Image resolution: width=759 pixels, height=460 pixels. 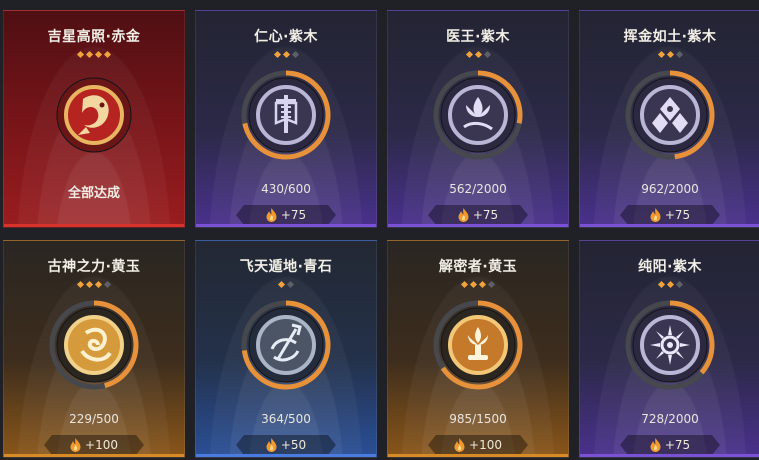 What do you see at coordinates (94, 419) in the screenshot?
I see `progress-count: 229/500` at bounding box center [94, 419].